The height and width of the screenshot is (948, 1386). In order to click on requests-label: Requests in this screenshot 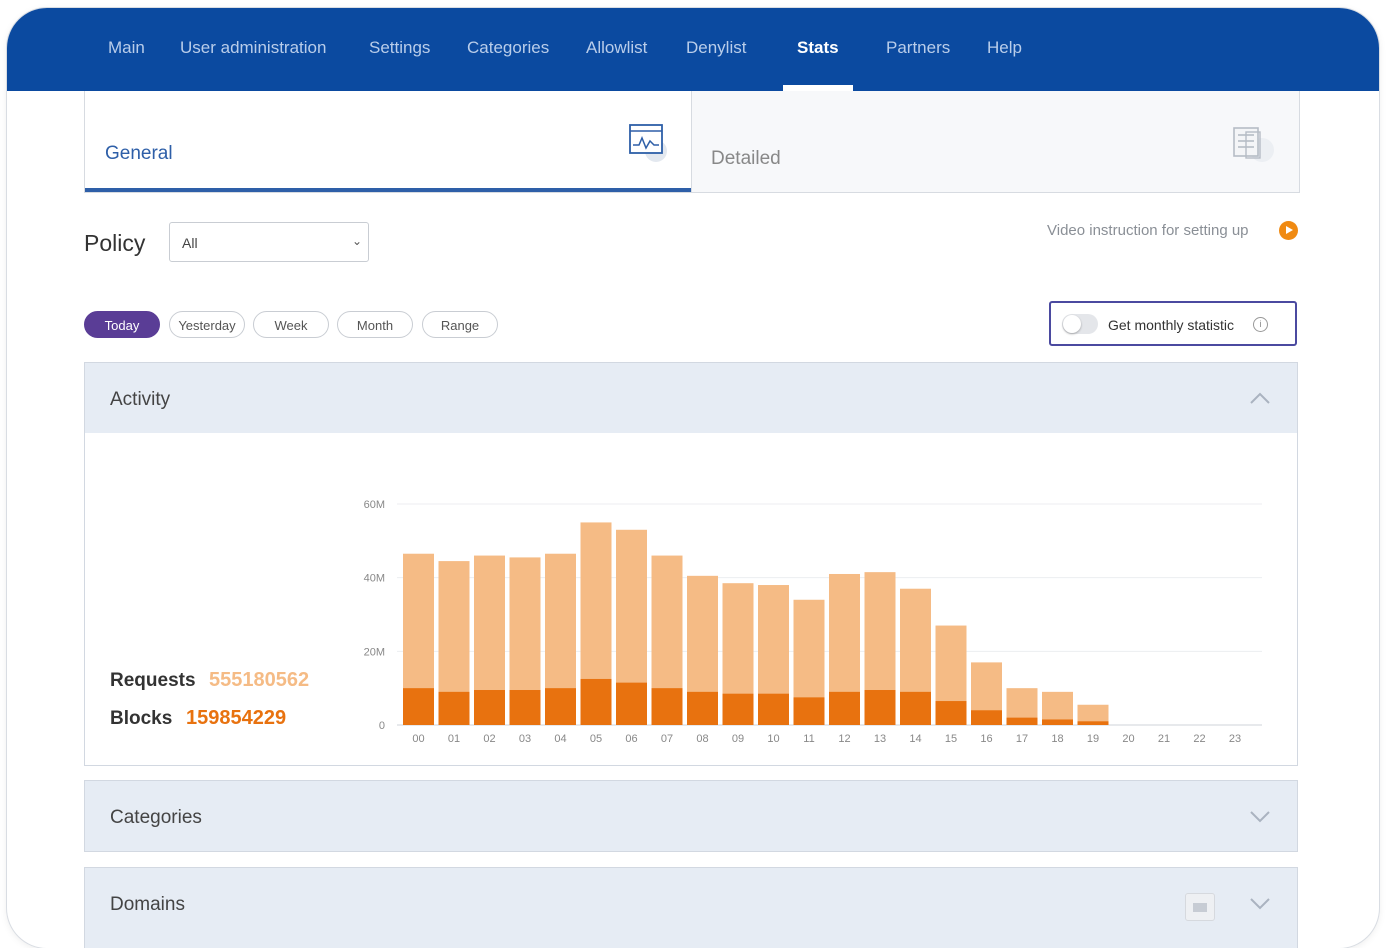, I will do `click(153, 680)`.